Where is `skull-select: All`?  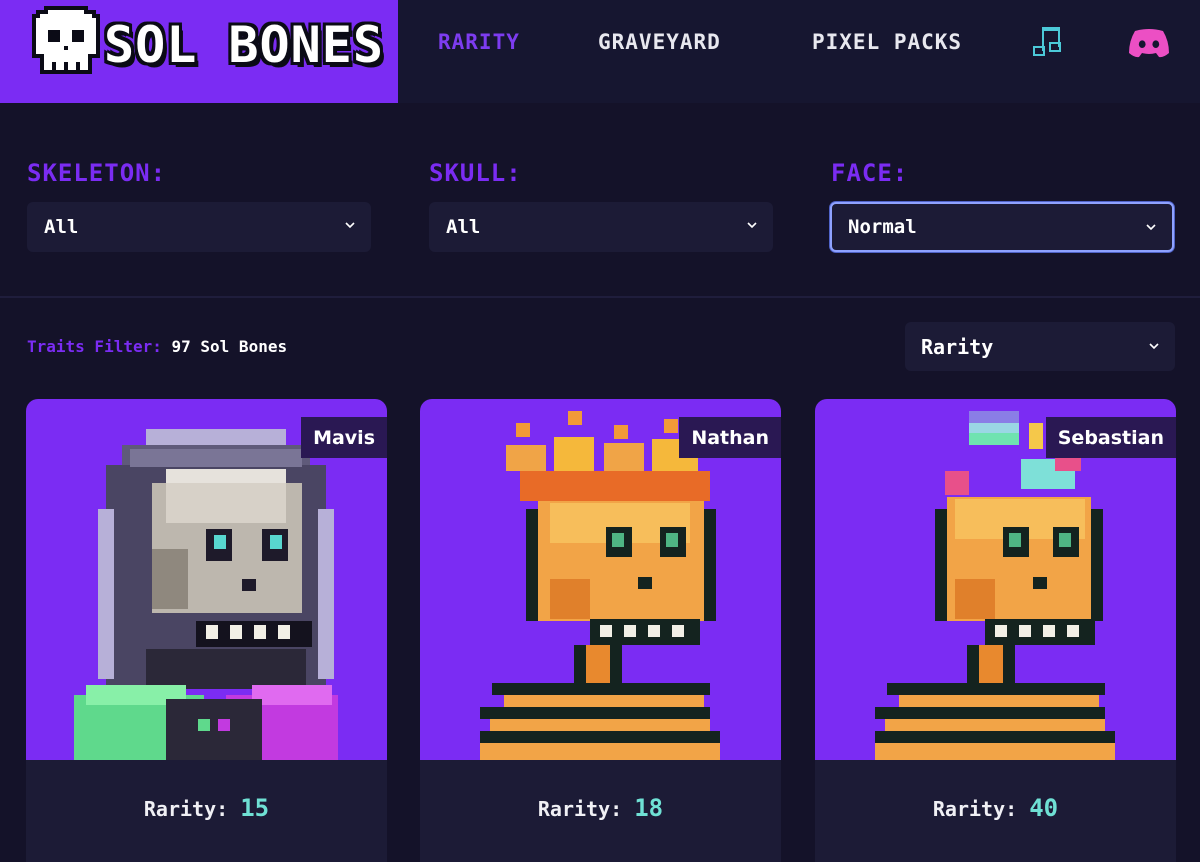
skull-select: All is located at coordinates (601, 227).